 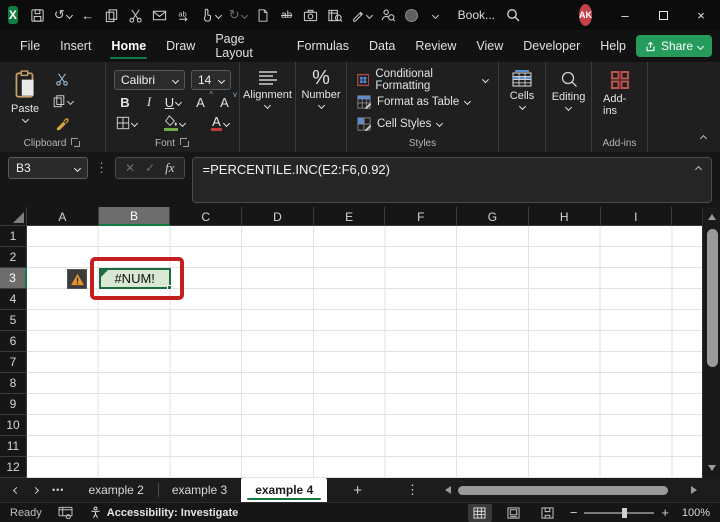 I want to click on new-sheet-button: +, so click(x=357, y=490).